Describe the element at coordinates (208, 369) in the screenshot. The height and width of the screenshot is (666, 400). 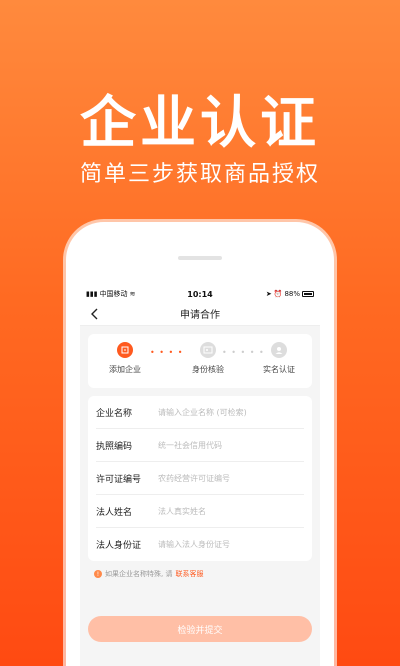
I see `step-label: 身份核验` at that location.